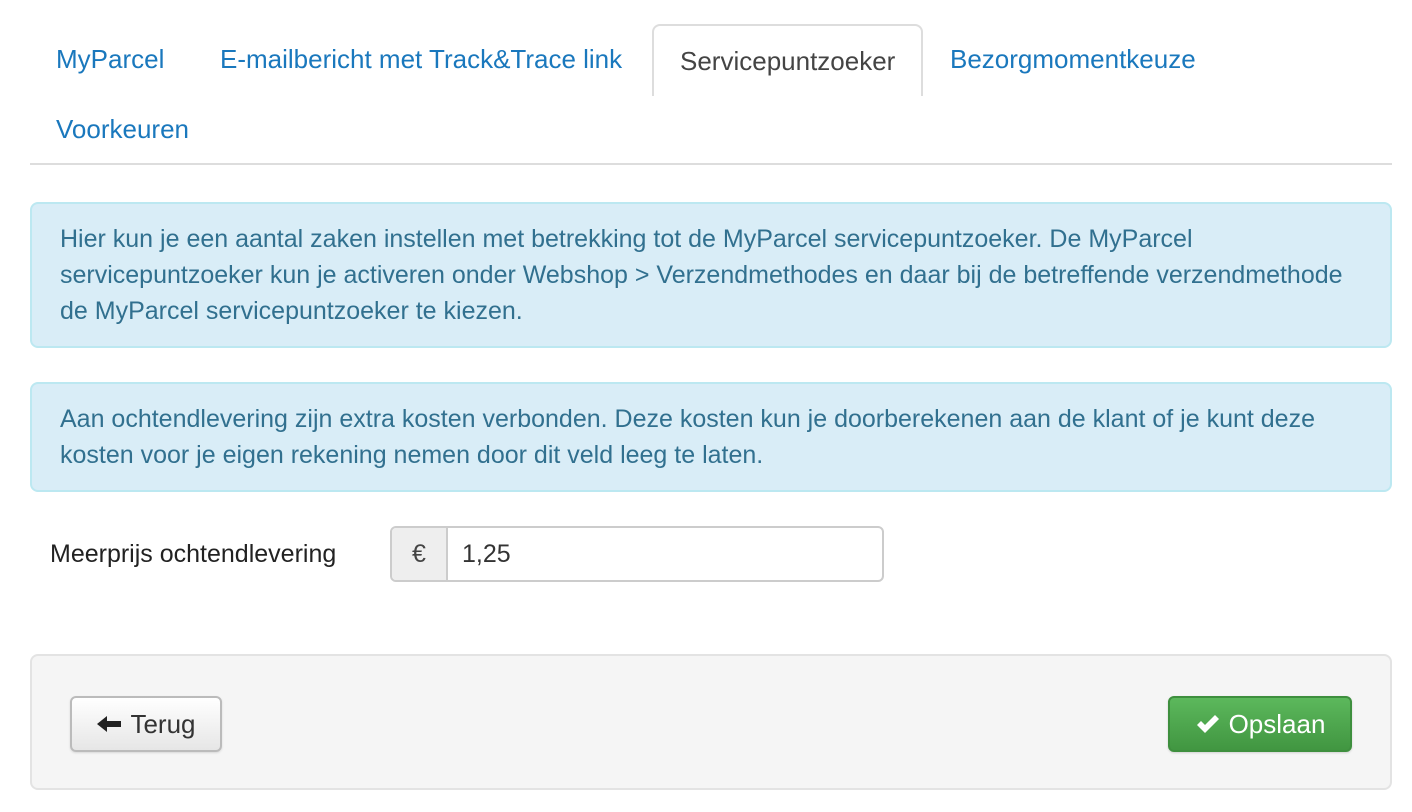  What do you see at coordinates (109, 724) in the screenshot?
I see `arrow-left-icon` at bounding box center [109, 724].